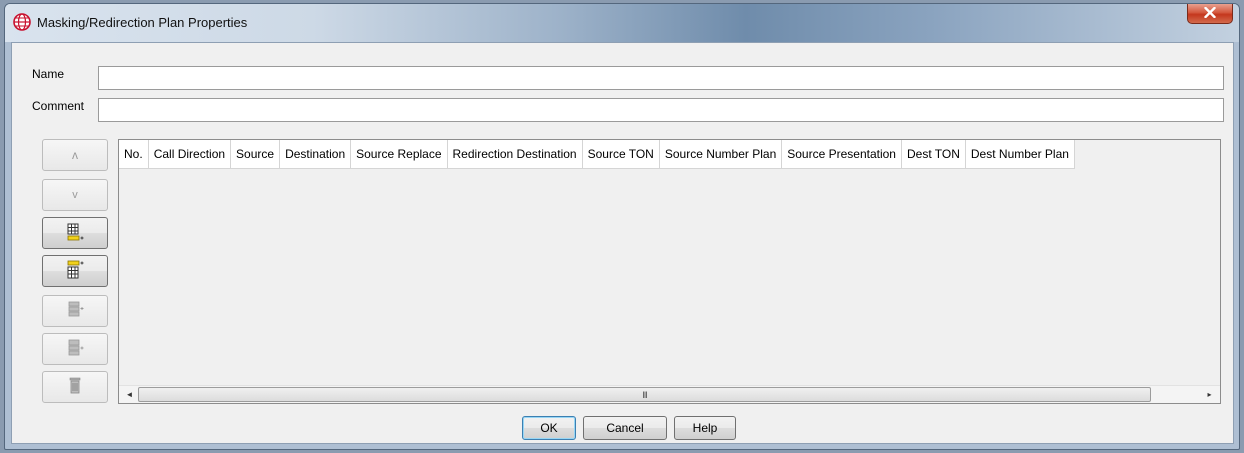 The image size is (1244, 453). Describe the element at coordinates (934, 154) in the screenshot. I see `column-header-dest-ton: Dest TON` at that location.